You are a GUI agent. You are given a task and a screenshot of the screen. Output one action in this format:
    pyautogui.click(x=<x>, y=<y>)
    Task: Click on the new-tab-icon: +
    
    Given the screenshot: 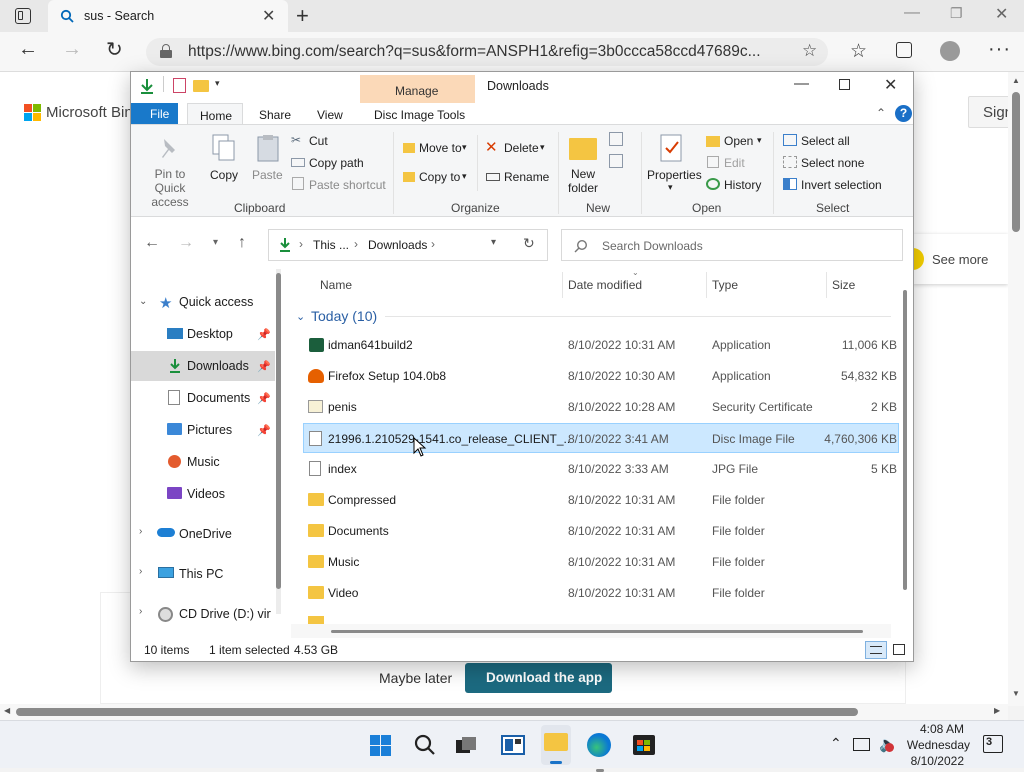 What is the action you would take?
    pyautogui.click(x=302, y=16)
    